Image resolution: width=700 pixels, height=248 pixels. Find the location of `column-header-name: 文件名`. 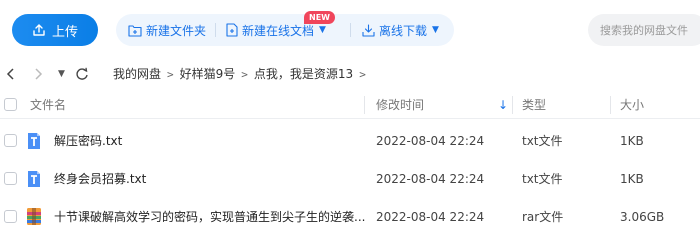

column-header-name: 文件名 is located at coordinates (48, 105).